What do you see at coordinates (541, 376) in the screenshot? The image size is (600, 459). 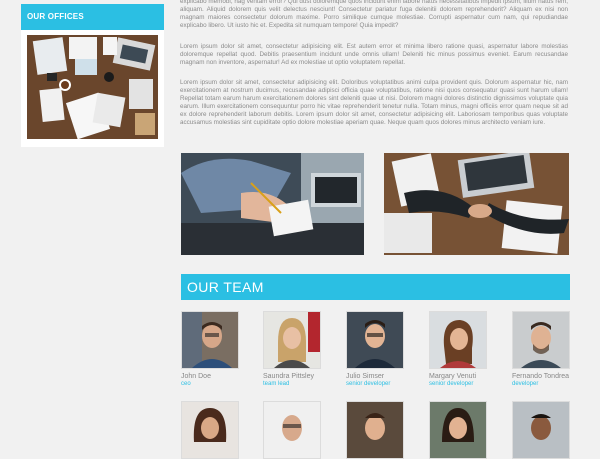 I see `member-name: Fernando Tondrea` at bounding box center [541, 376].